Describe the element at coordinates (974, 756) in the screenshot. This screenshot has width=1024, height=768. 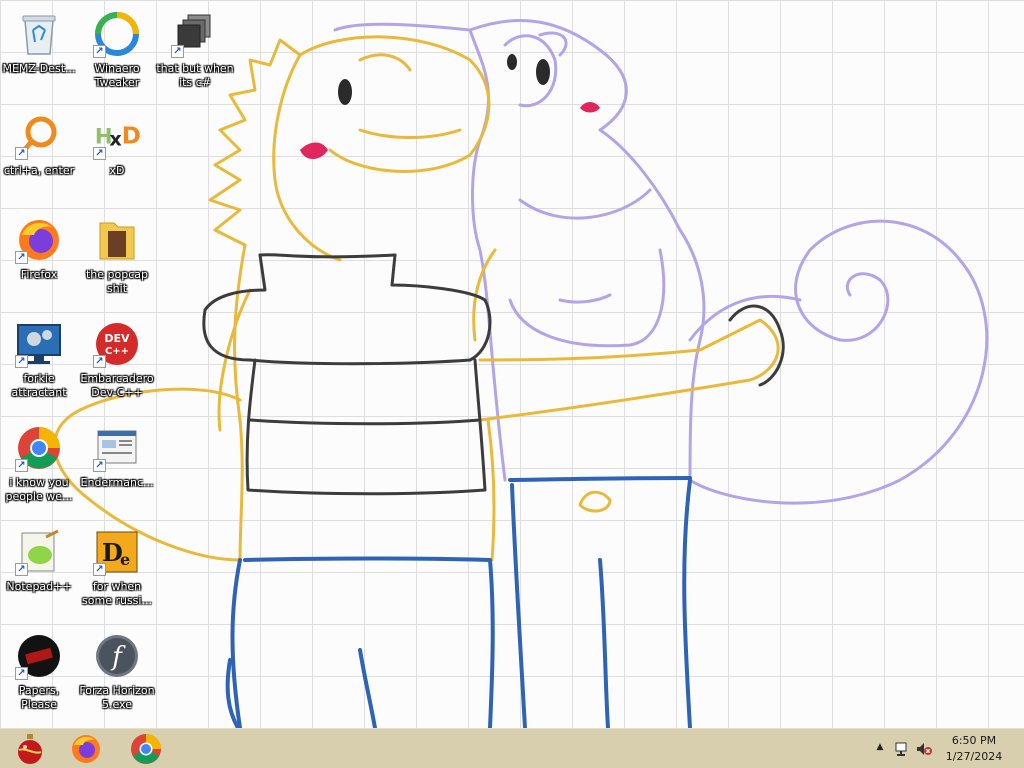
I see `clock-date: 1/27/2024` at that location.